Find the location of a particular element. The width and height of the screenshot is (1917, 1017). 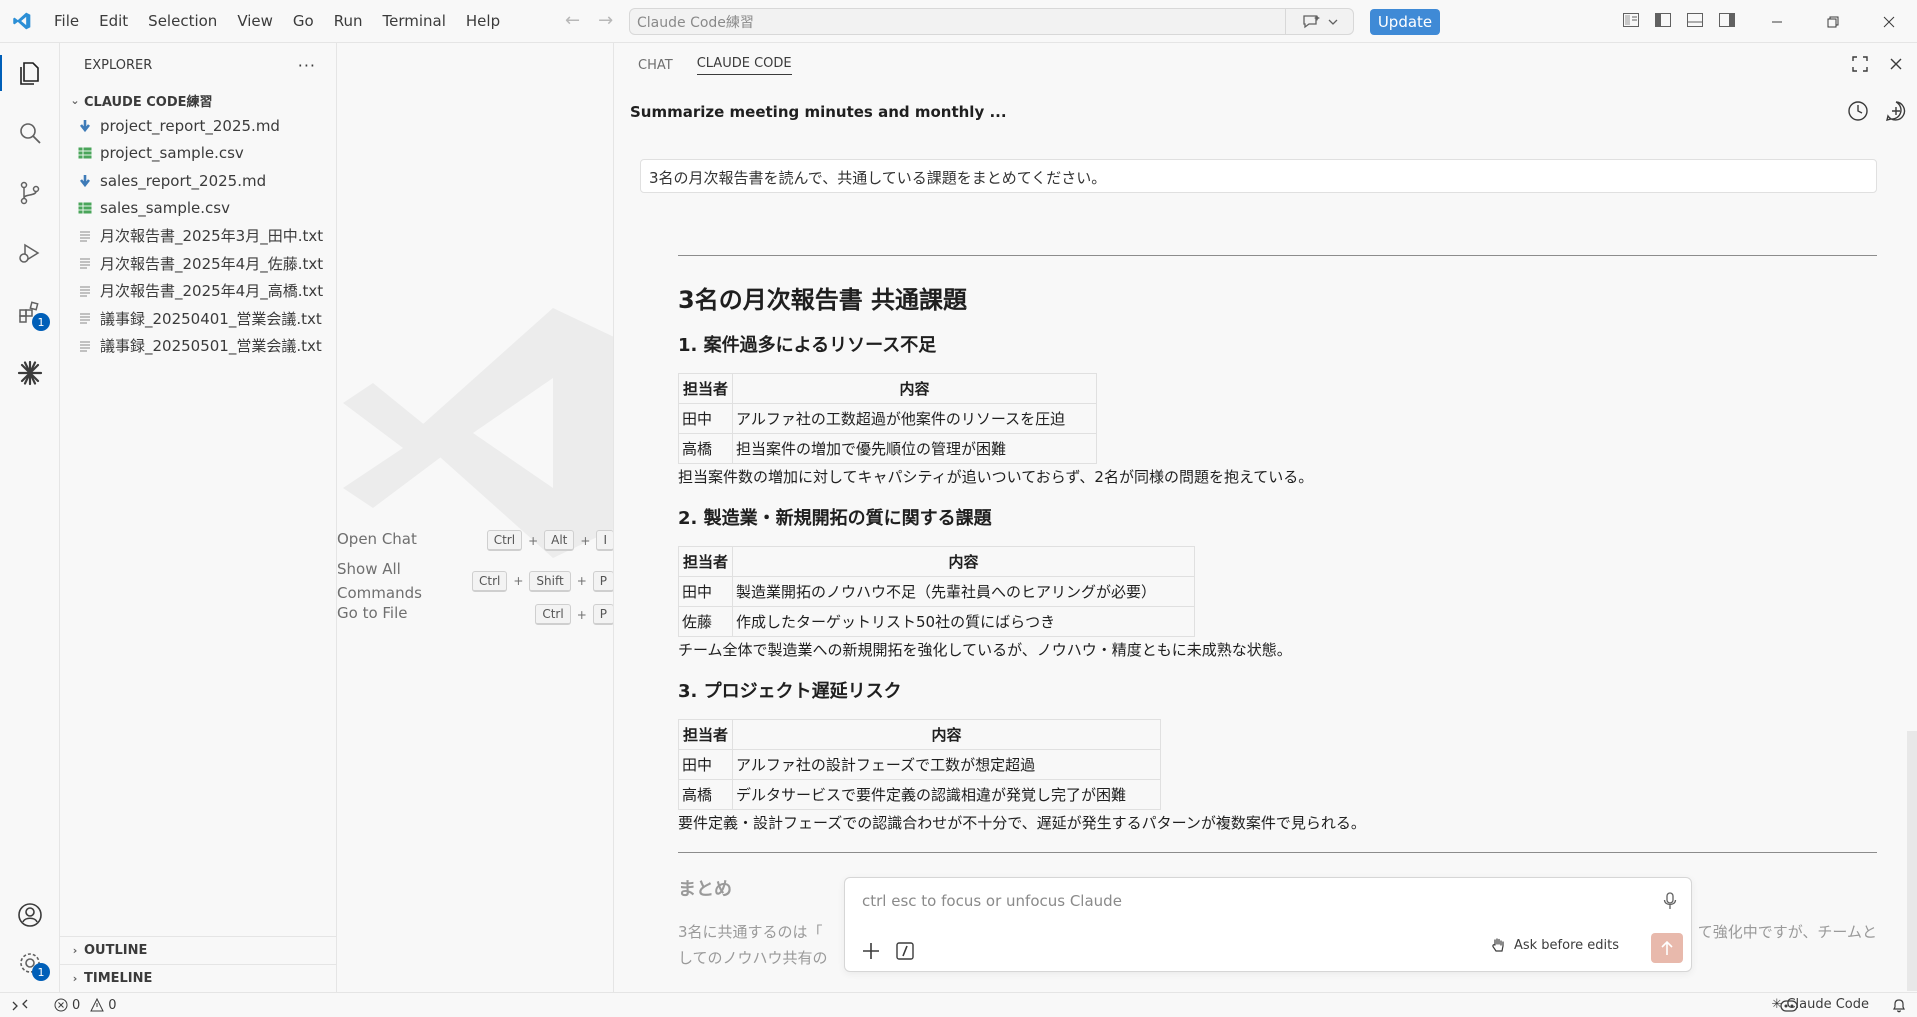

claude-icon is located at coordinates (30, 373).